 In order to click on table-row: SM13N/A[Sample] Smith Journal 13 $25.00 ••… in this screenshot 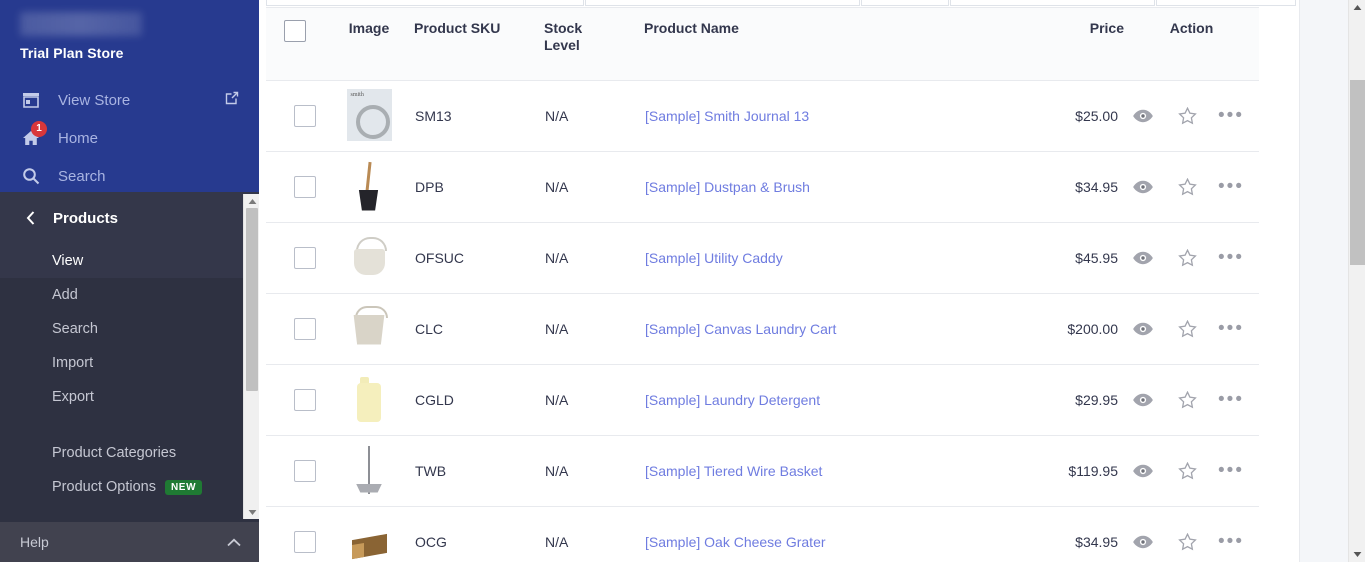, I will do `click(762, 116)`.